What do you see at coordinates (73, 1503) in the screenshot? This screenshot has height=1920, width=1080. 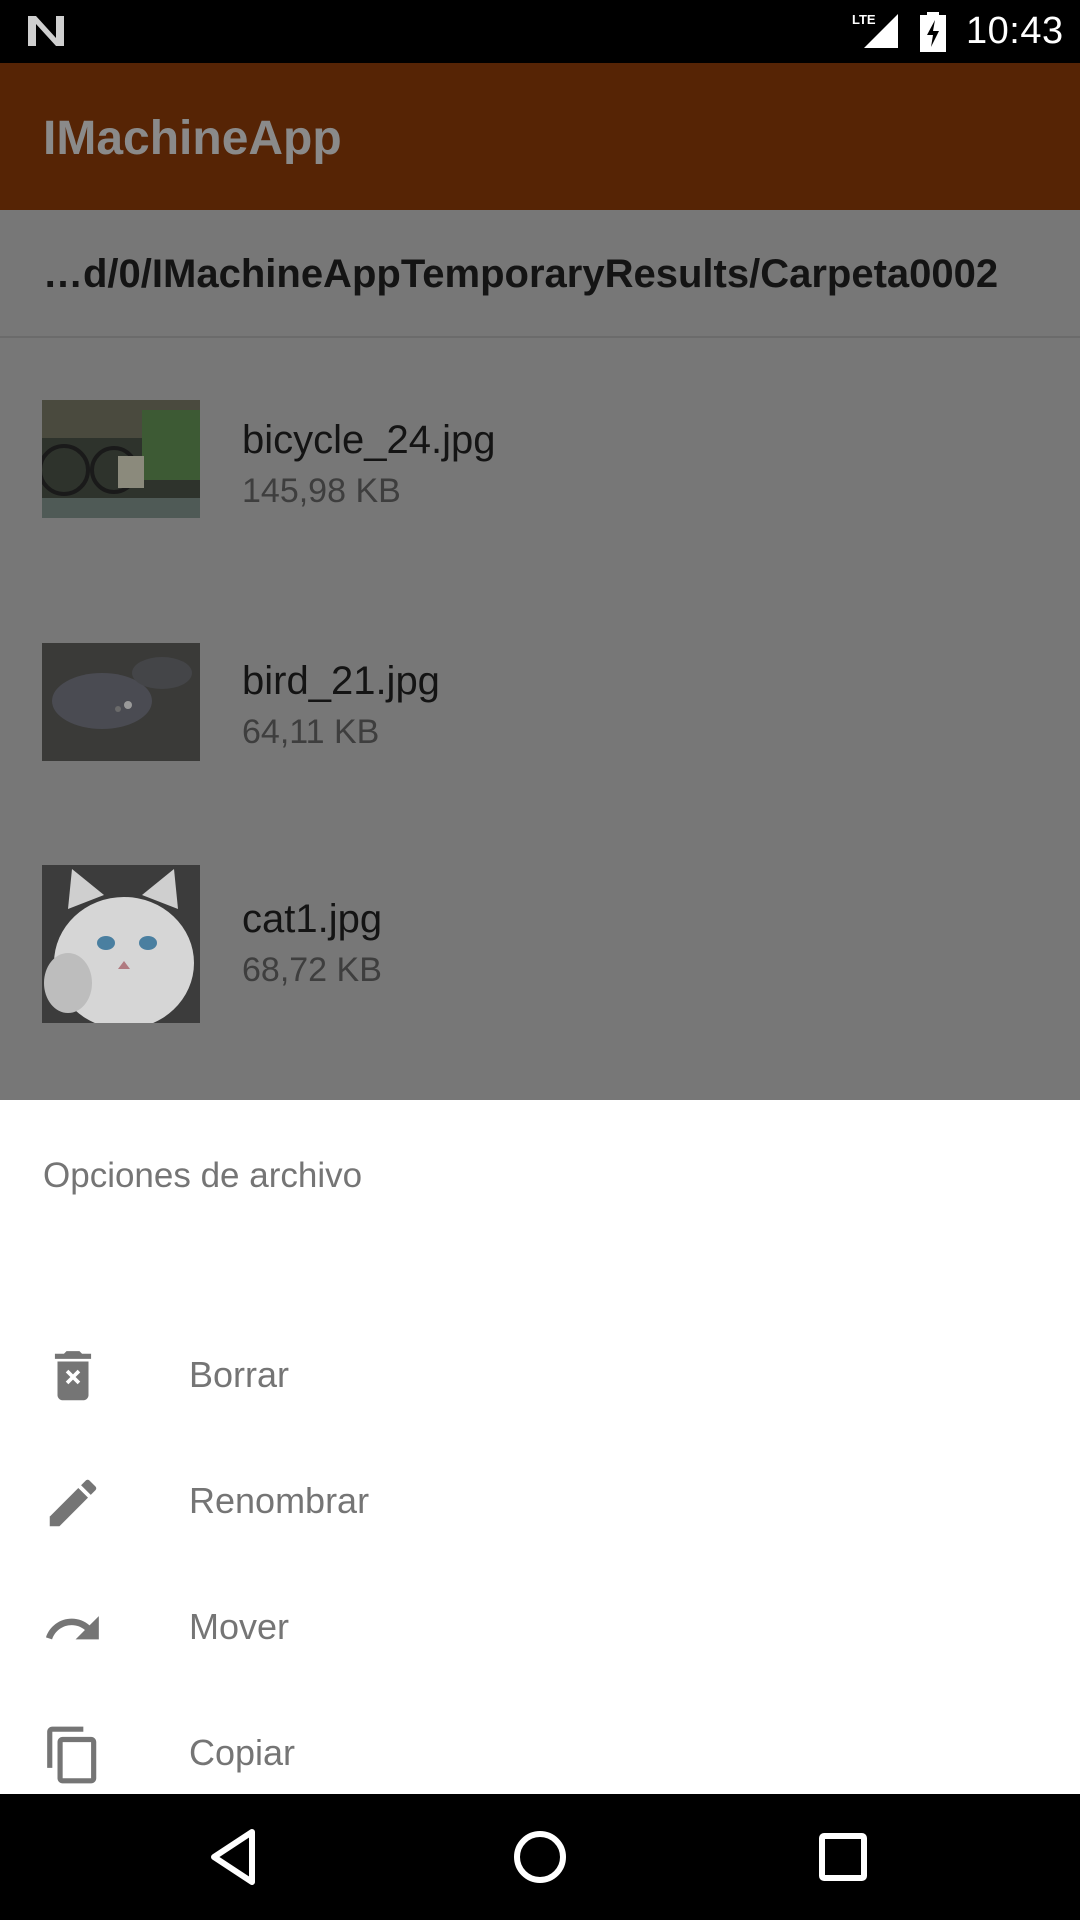 I see `edit-icon` at bounding box center [73, 1503].